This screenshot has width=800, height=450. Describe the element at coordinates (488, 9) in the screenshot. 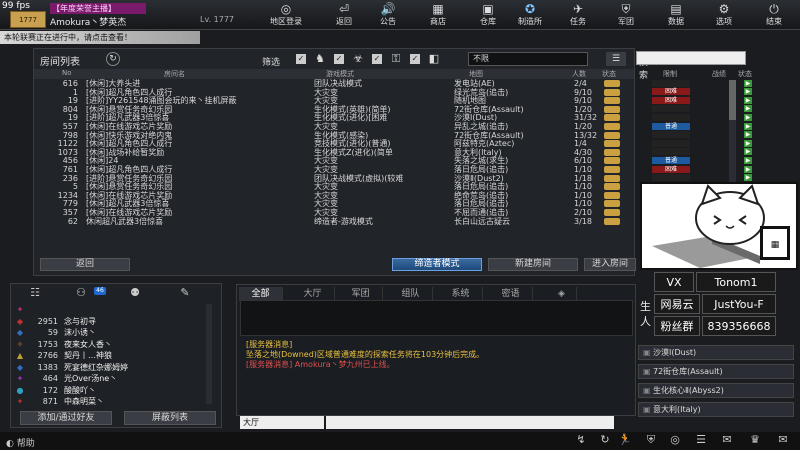

I see `warehouse-icon: ▣` at that location.